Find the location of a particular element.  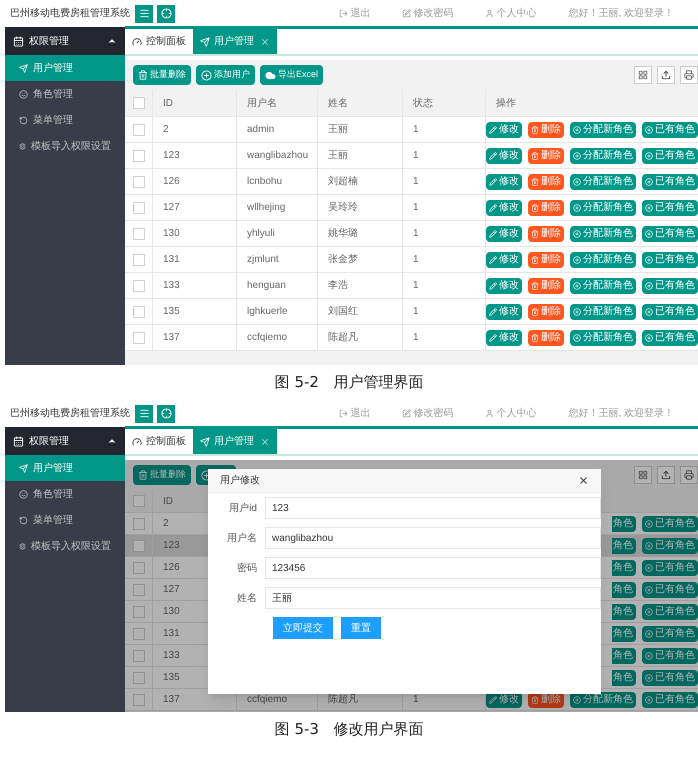

column-header: 操作 is located at coordinates (506, 103).